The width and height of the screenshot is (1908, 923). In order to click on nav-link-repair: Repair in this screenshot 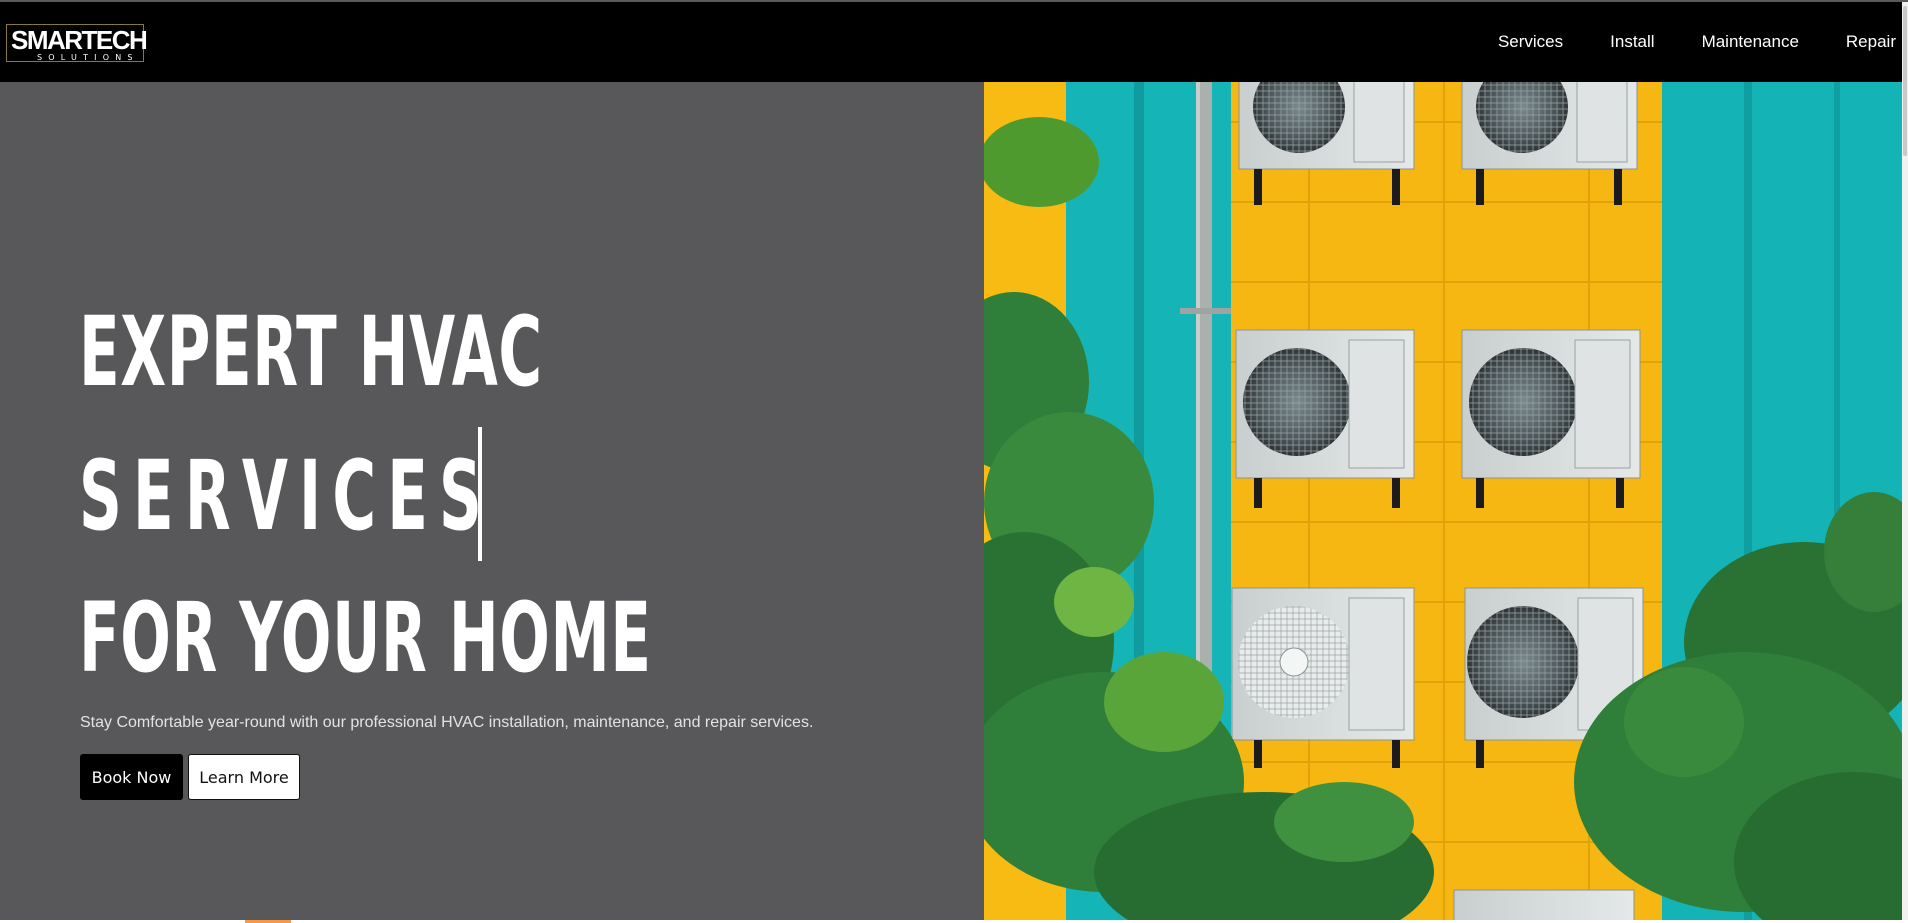, I will do `click(1871, 42)`.